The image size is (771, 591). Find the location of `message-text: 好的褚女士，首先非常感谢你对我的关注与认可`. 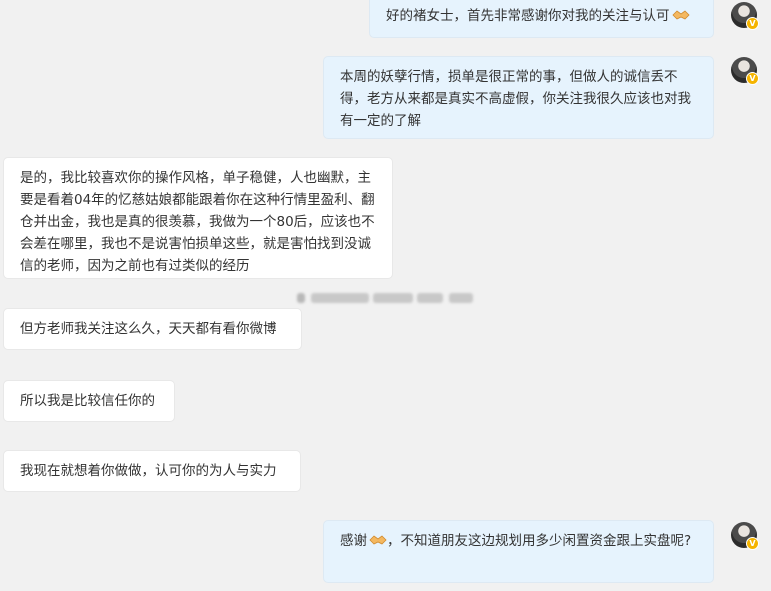

message-text: 好的褚女士，首先非常感谢你对我的关注与认可 is located at coordinates (528, 16).